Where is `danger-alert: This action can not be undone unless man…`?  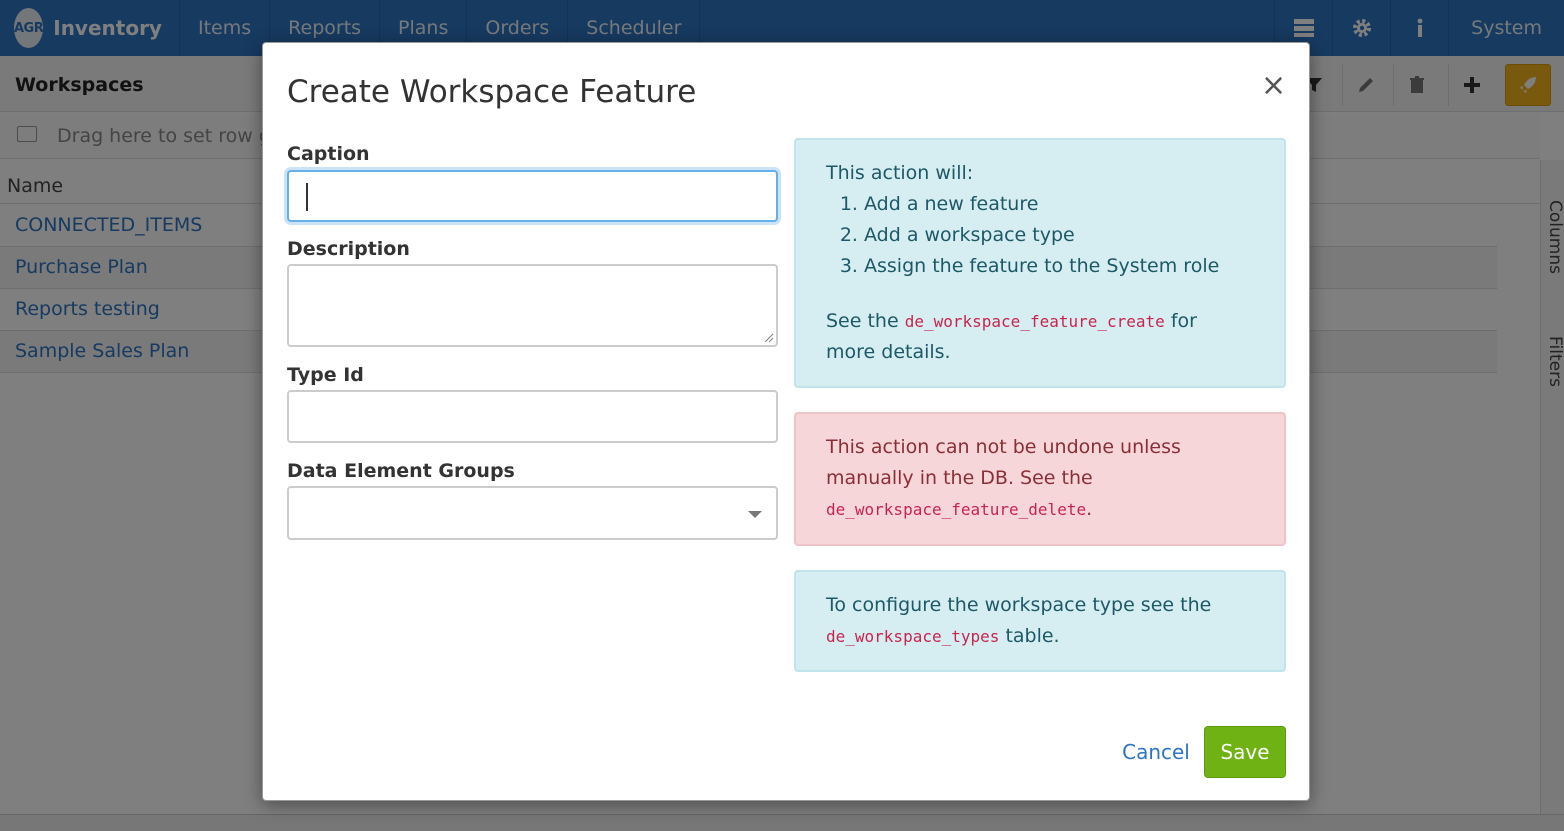
danger-alert: This action can not be undone unless man… is located at coordinates (1040, 479).